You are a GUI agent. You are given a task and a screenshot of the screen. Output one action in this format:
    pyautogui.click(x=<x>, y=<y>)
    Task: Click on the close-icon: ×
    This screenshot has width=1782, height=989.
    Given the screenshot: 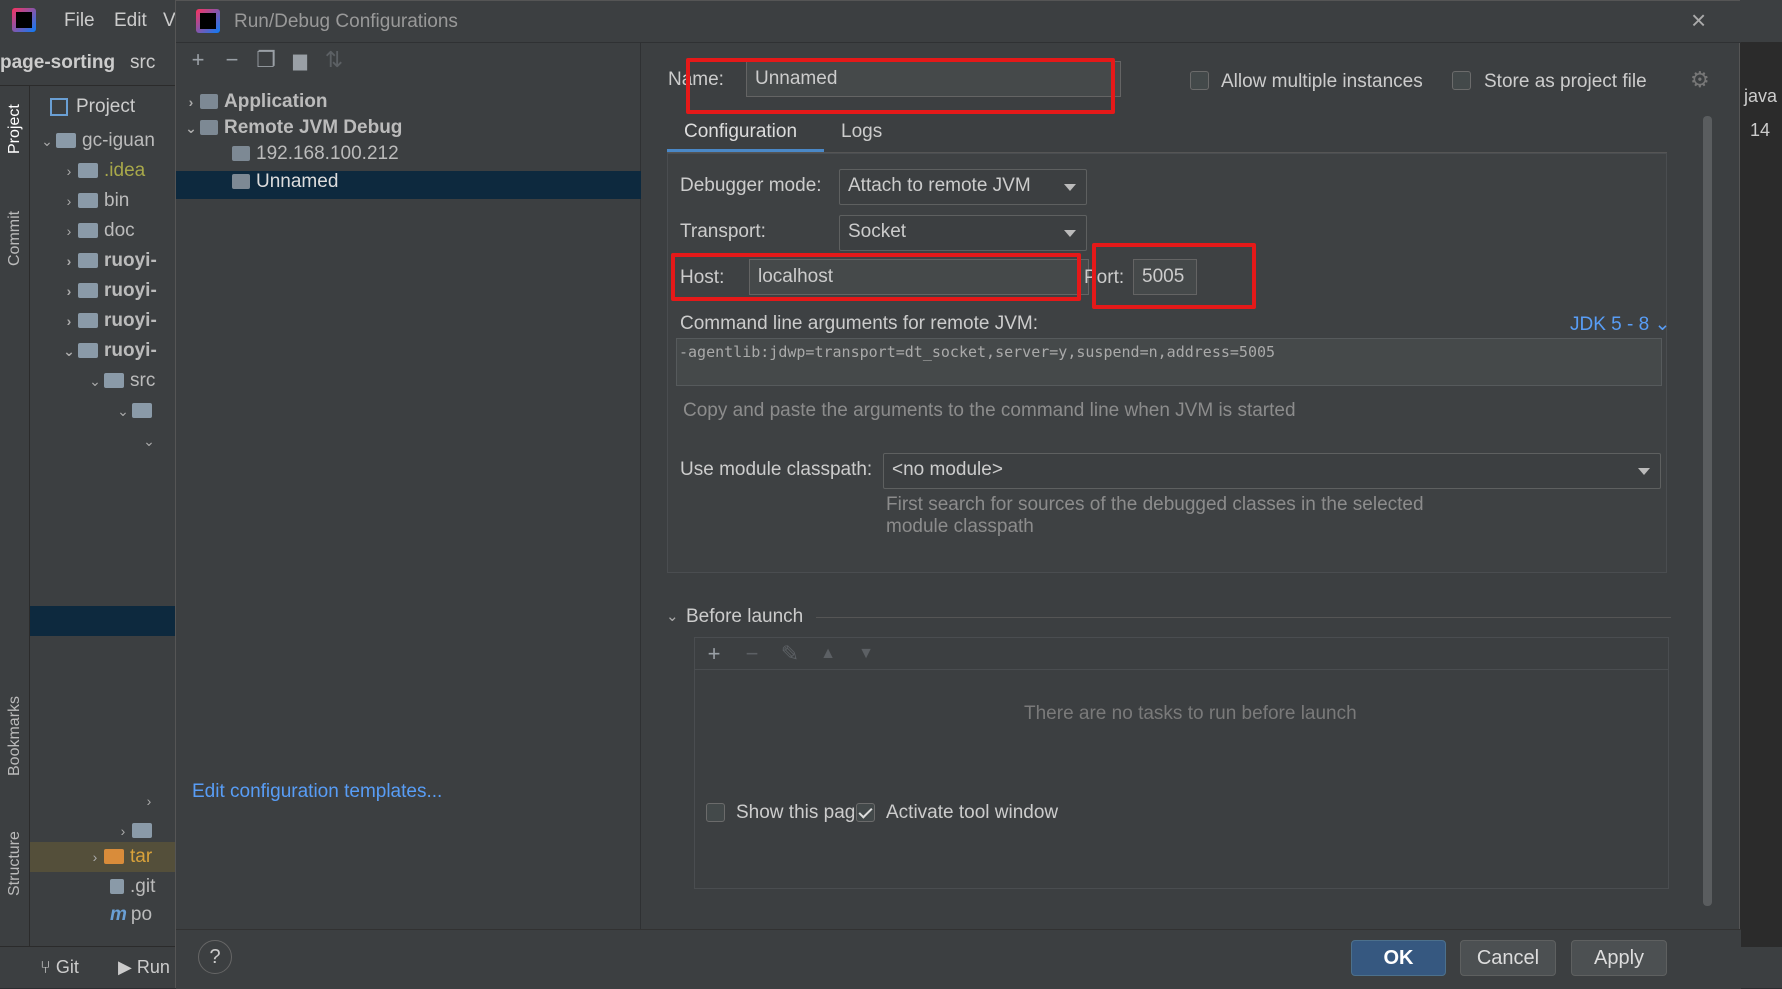 What is the action you would take?
    pyautogui.click(x=1698, y=20)
    